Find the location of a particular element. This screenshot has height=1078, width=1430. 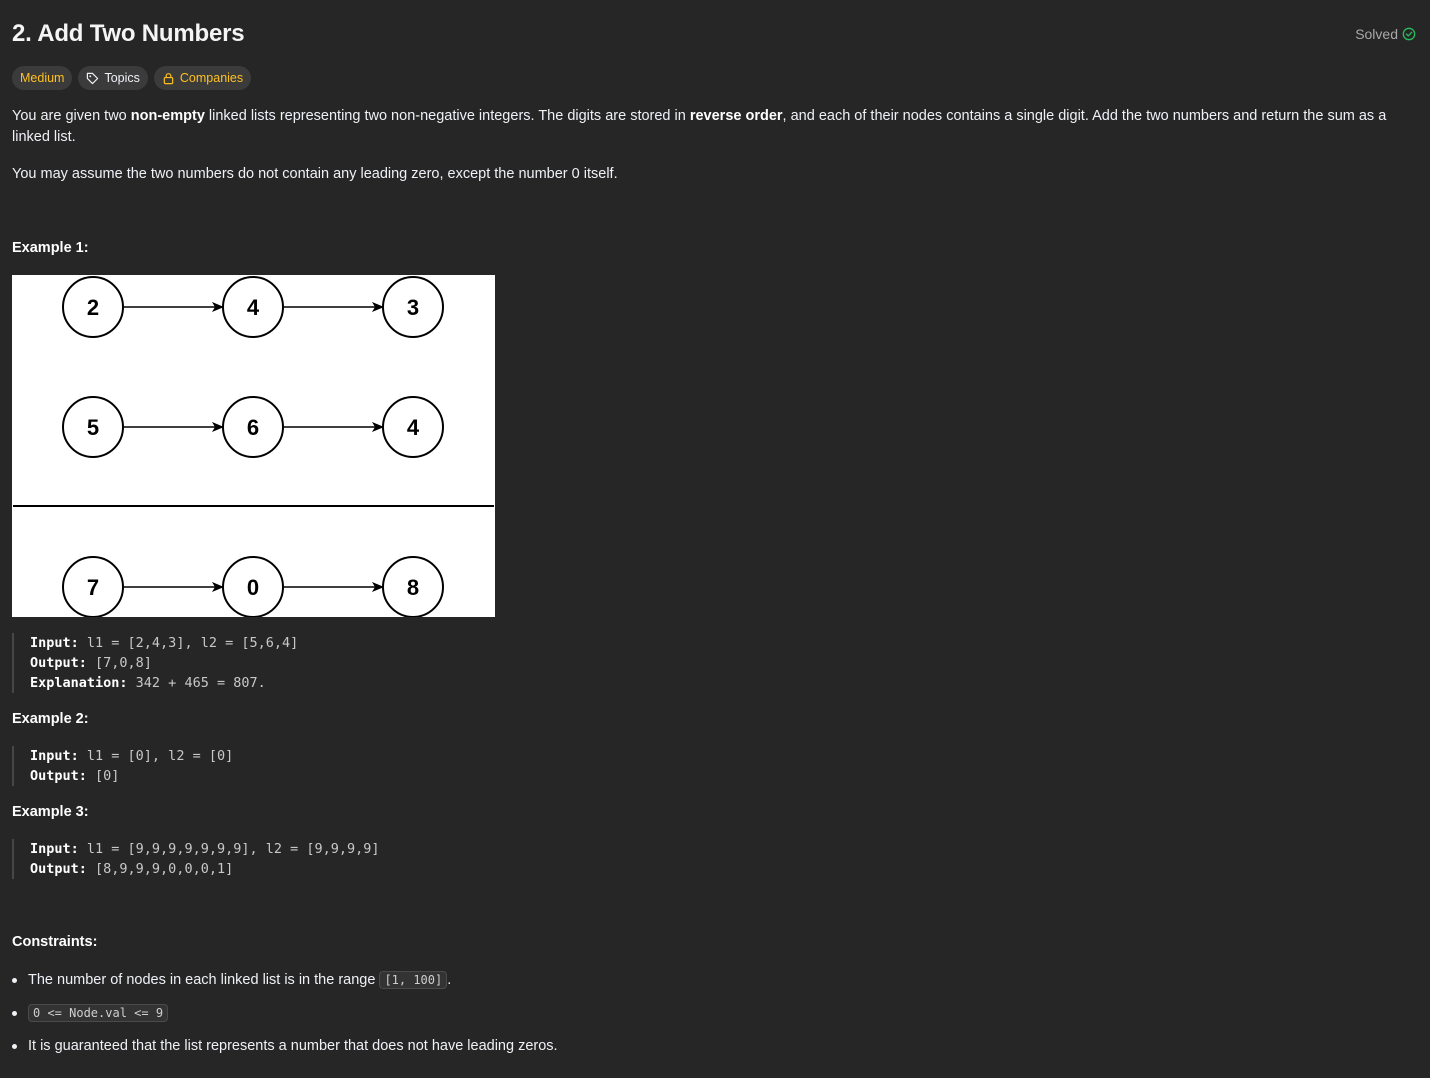

input-value: l1 = [0], l2 = [0] is located at coordinates (156, 756).